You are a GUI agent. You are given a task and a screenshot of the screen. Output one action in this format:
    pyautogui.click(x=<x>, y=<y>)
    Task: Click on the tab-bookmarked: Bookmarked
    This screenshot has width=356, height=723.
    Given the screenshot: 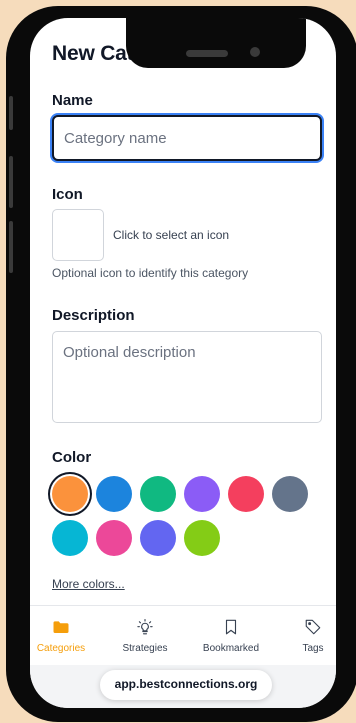 What is the action you would take?
    pyautogui.click(x=231, y=636)
    